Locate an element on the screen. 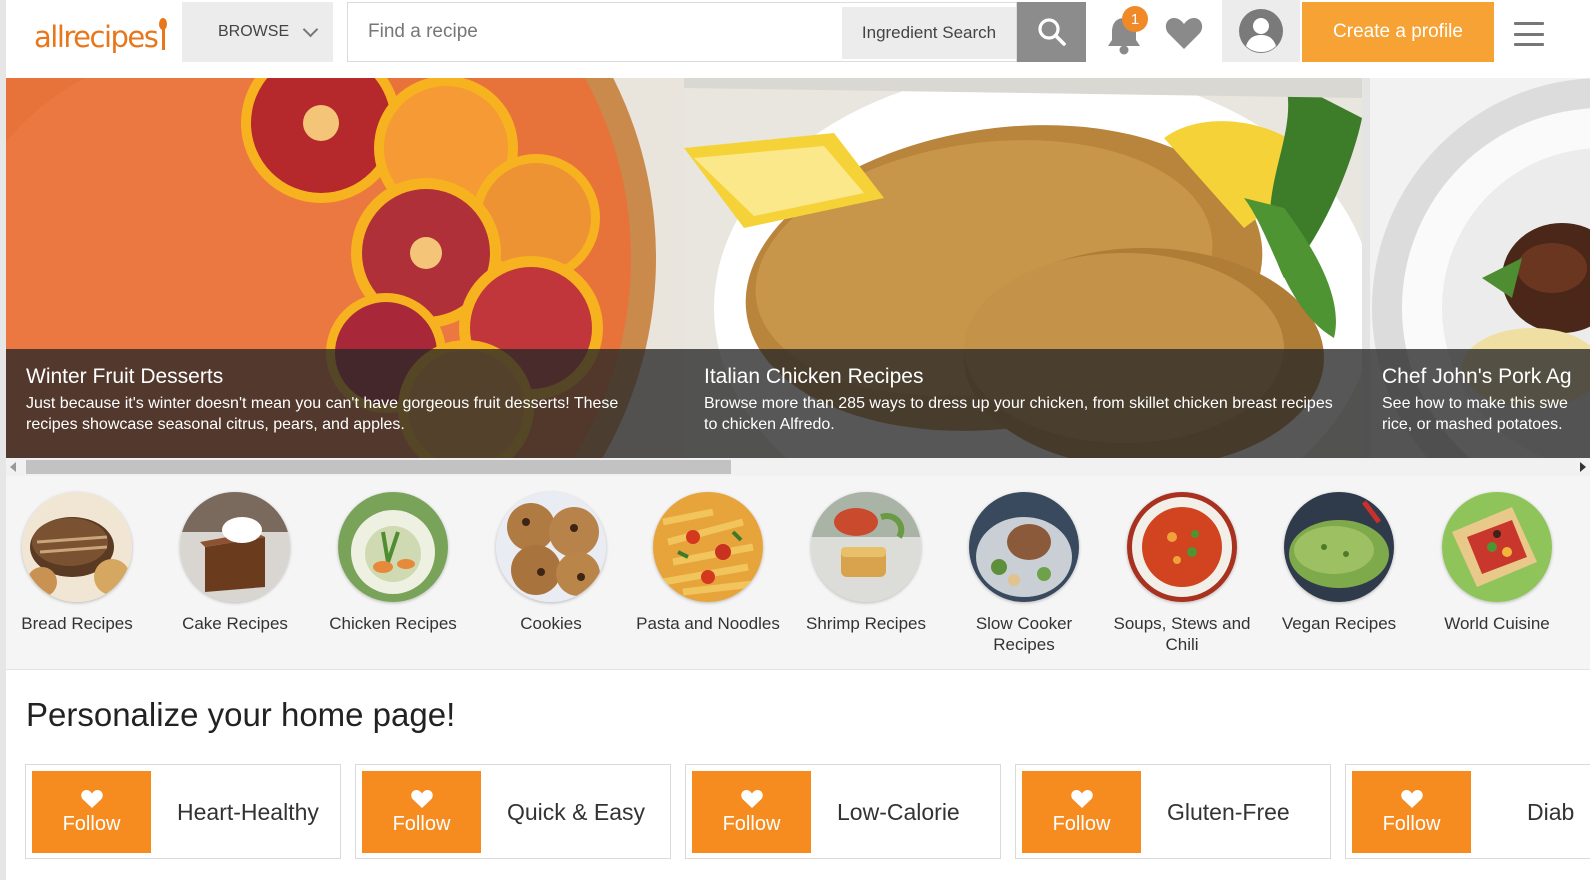  browse-label: BROWSE is located at coordinates (254, 31).